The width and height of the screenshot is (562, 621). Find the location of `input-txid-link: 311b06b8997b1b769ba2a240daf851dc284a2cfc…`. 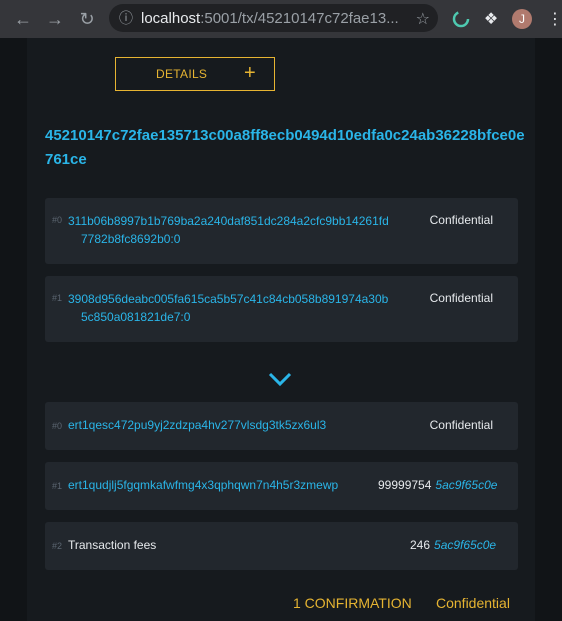

input-txid-link: 311b06b8997b1b769ba2a240daf851dc284a2cfc… is located at coordinates (228, 230).